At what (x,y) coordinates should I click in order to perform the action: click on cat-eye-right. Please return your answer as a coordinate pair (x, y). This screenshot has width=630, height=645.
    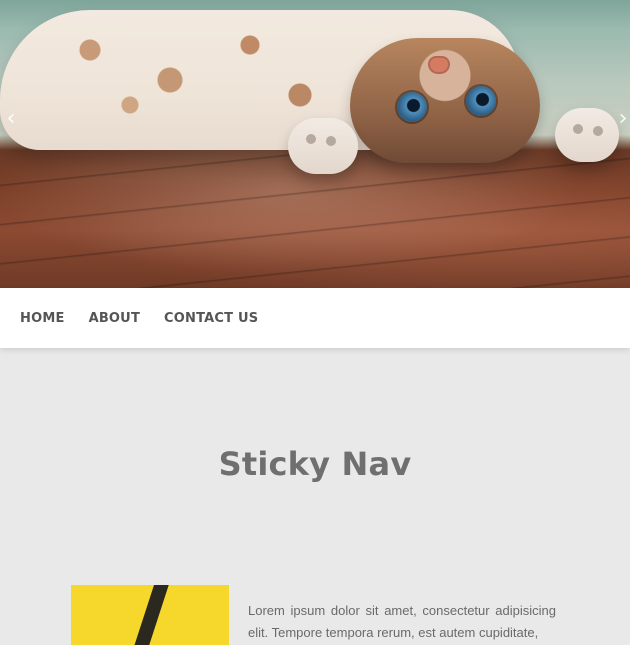
    Looking at the image, I should click on (481, 101).